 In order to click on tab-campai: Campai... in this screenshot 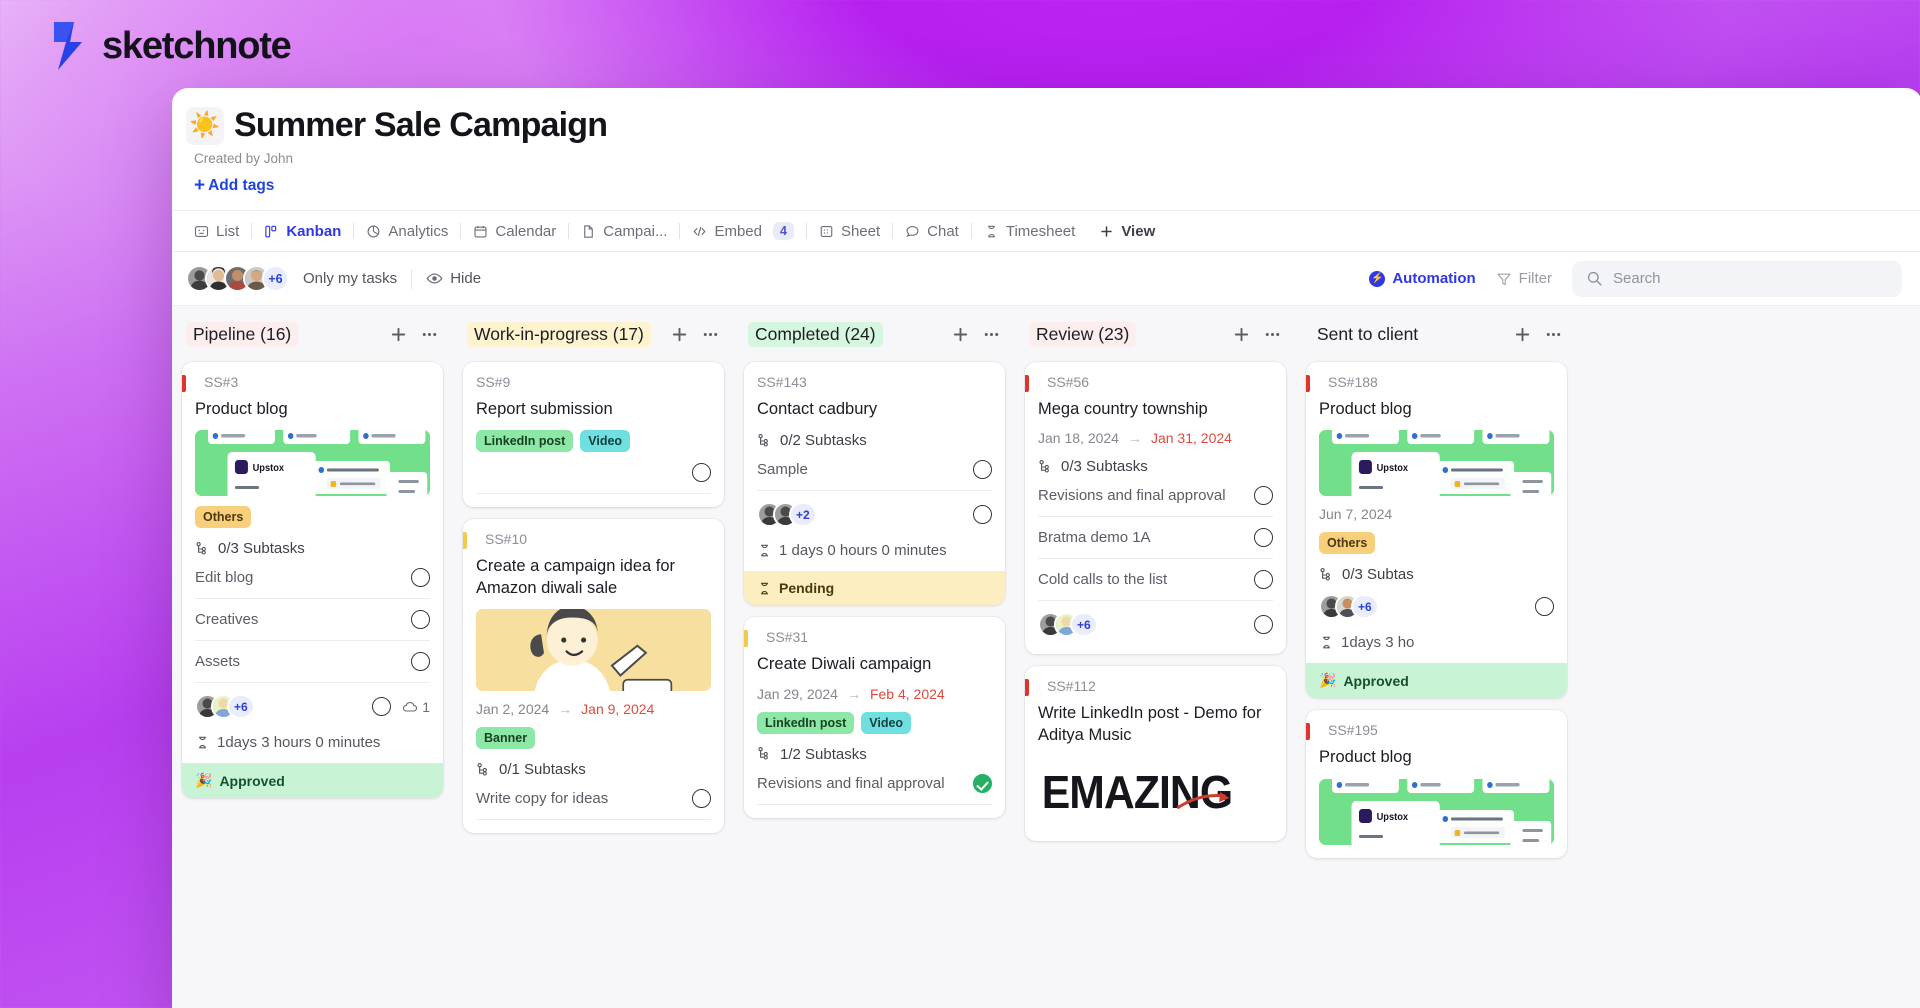, I will do `click(624, 231)`.